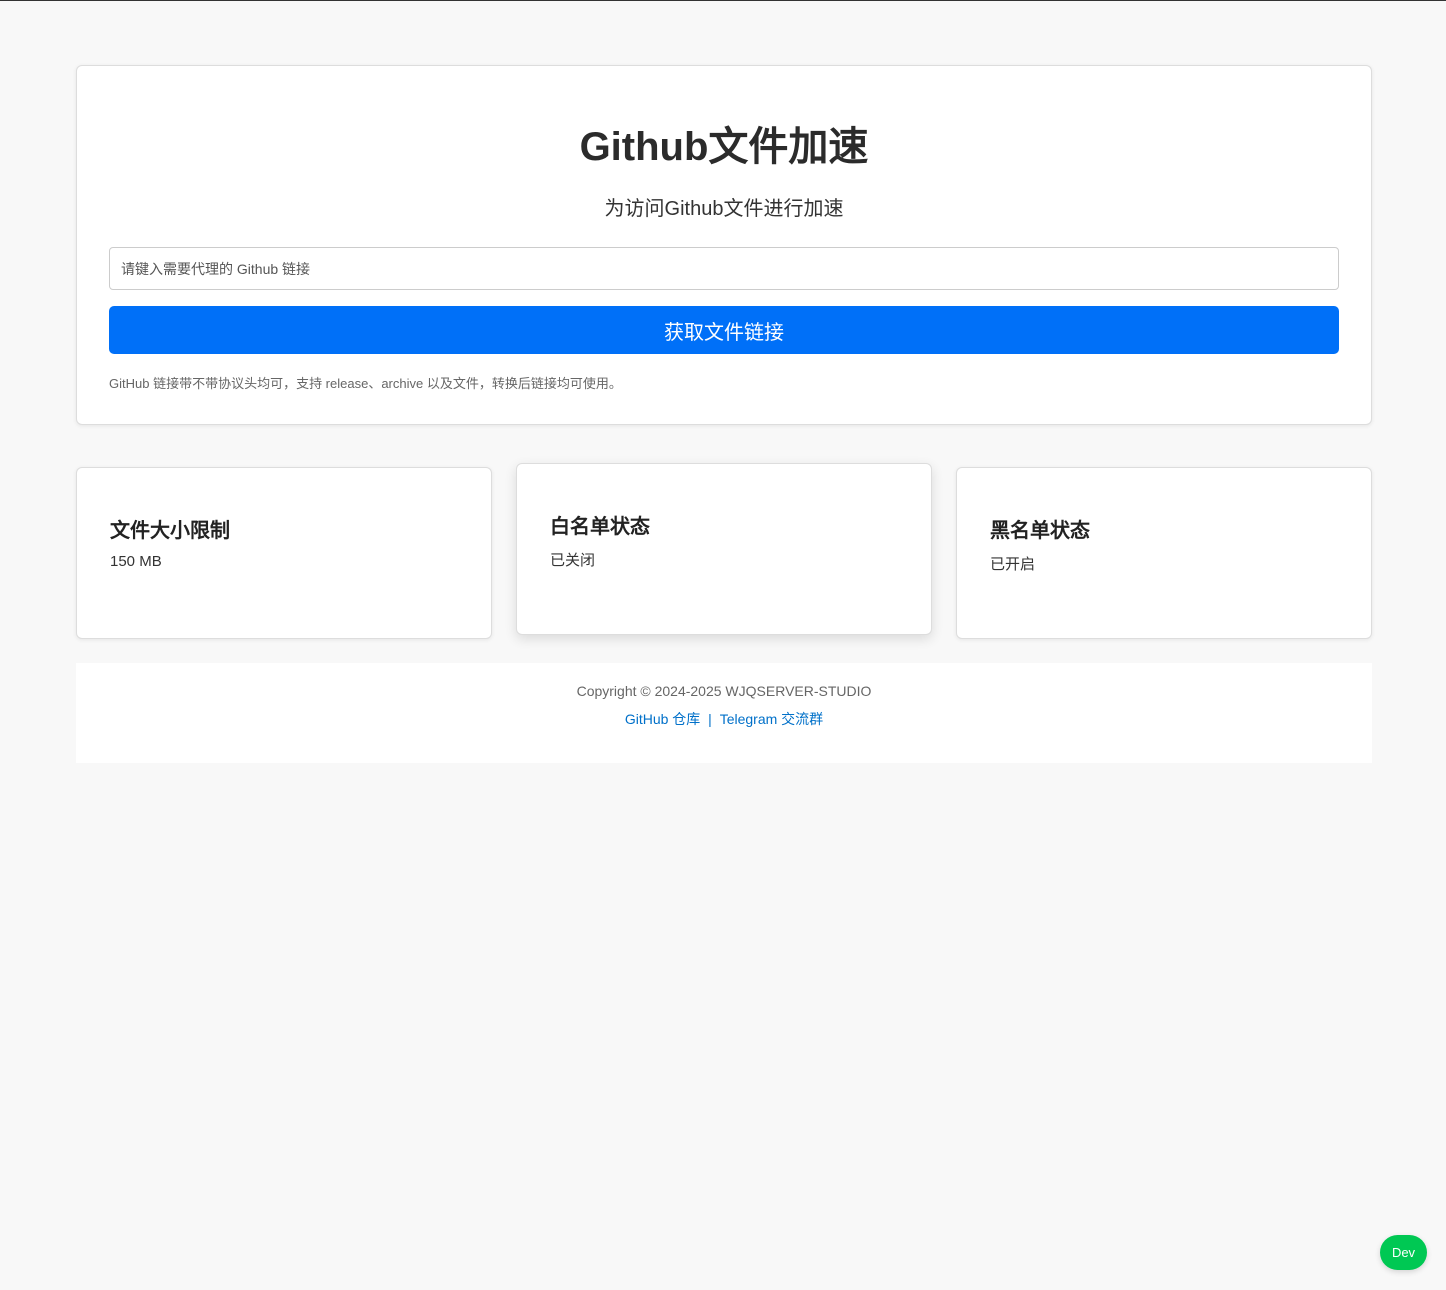 The width and height of the screenshot is (1446, 1290). I want to click on stat-value: 150 MB, so click(136, 561).